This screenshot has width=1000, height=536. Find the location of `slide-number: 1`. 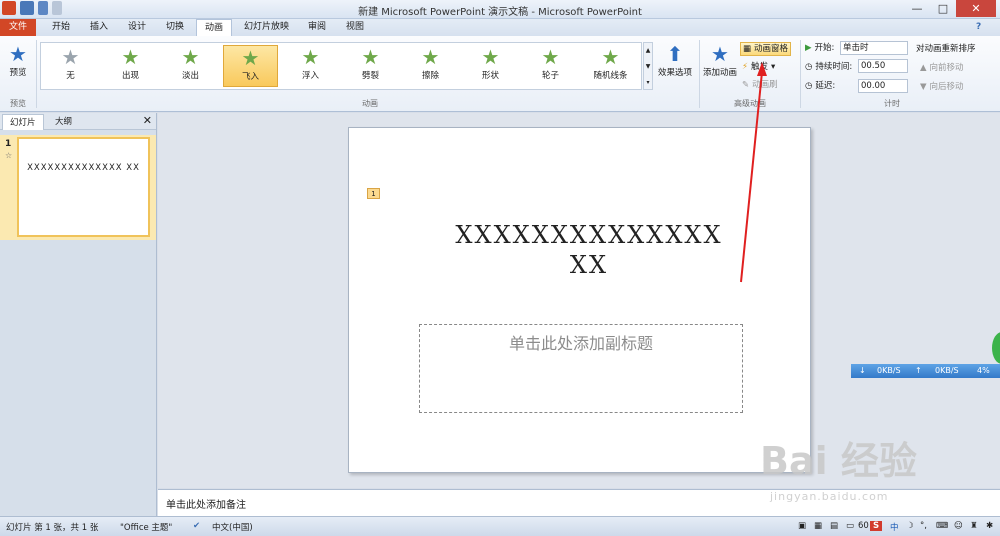

slide-number: 1 is located at coordinates (8, 144).